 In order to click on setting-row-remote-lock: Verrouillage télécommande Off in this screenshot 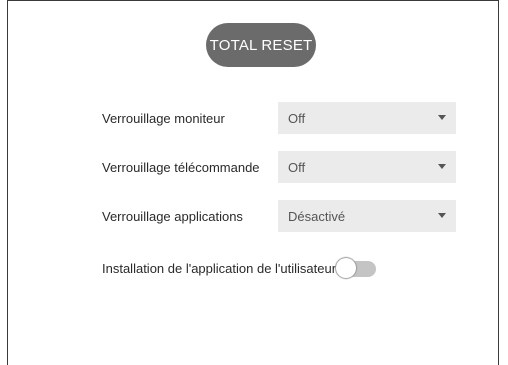, I will do `click(282, 167)`.